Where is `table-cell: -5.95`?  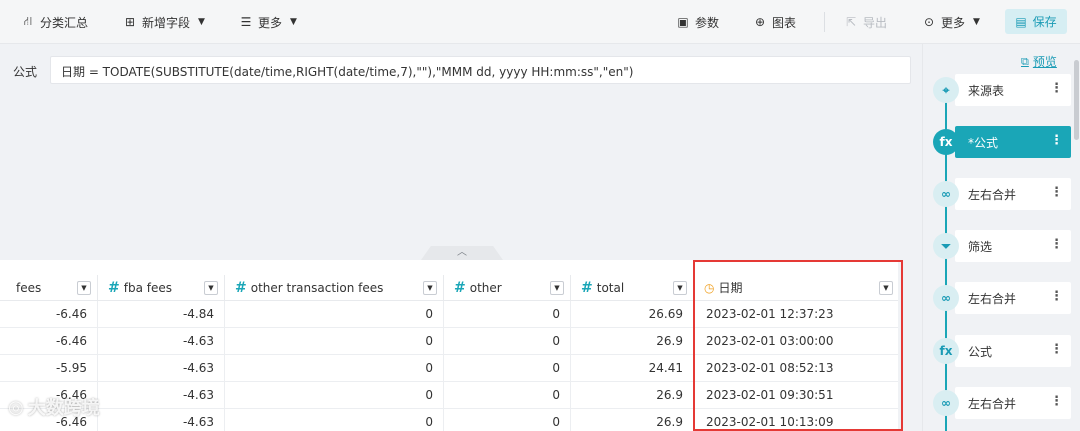
table-cell: -5.95 is located at coordinates (49, 368).